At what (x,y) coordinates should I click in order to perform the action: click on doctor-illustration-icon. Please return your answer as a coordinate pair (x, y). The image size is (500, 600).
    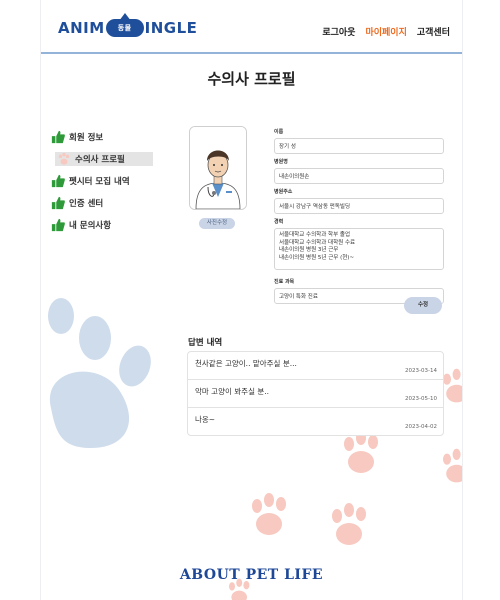
    Looking at the image, I should click on (218, 168).